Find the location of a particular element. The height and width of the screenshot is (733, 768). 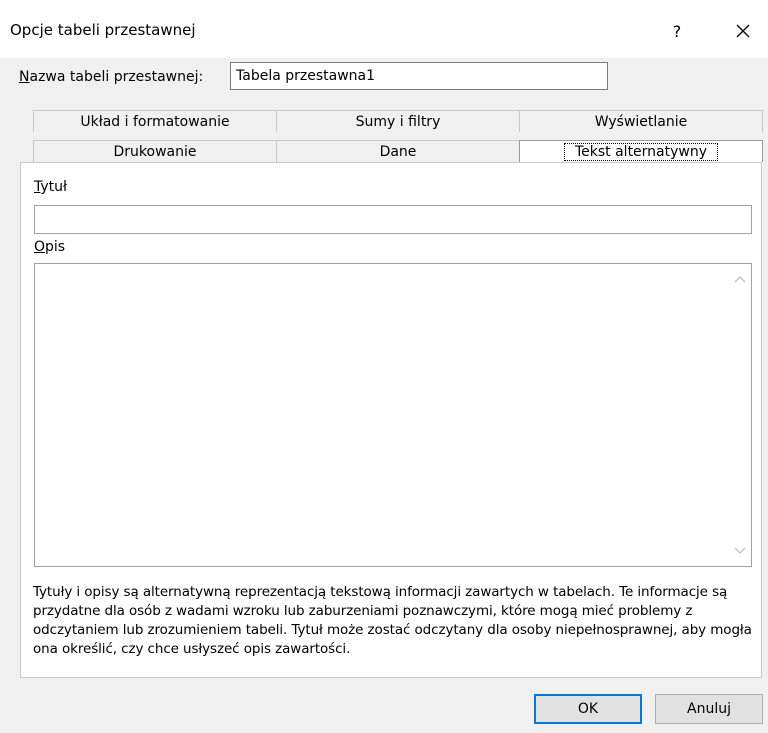

title-label: Tytuł is located at coordinates (51, 187).